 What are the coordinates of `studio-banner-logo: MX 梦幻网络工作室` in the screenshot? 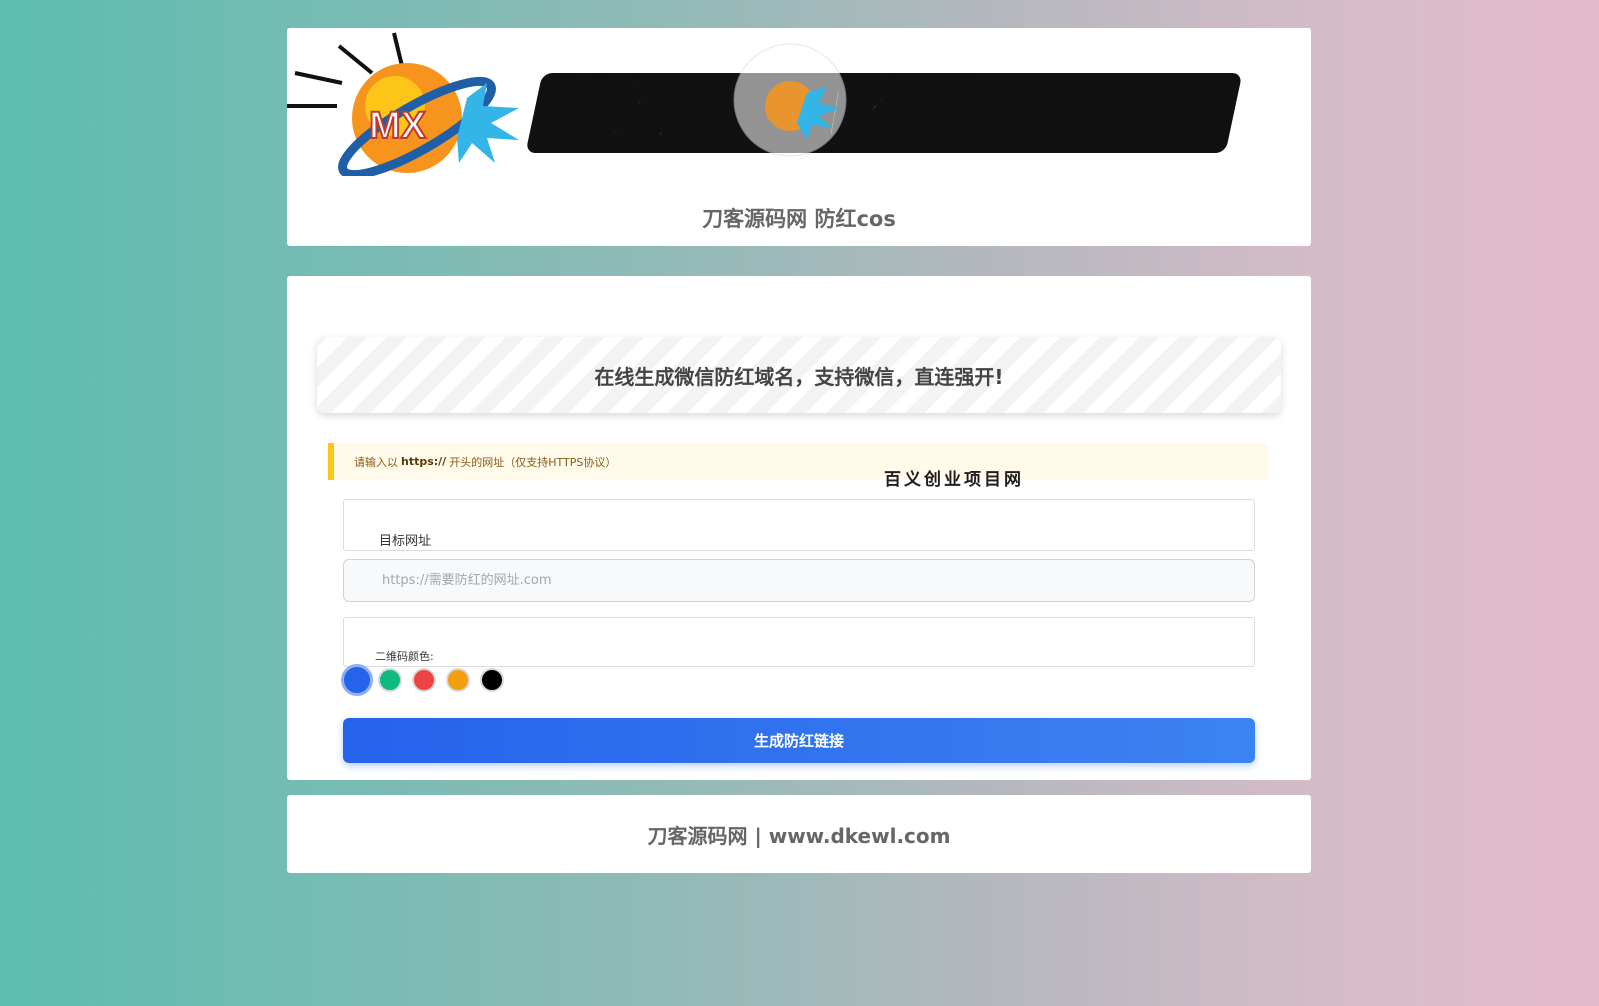 It's located at (799, 102).